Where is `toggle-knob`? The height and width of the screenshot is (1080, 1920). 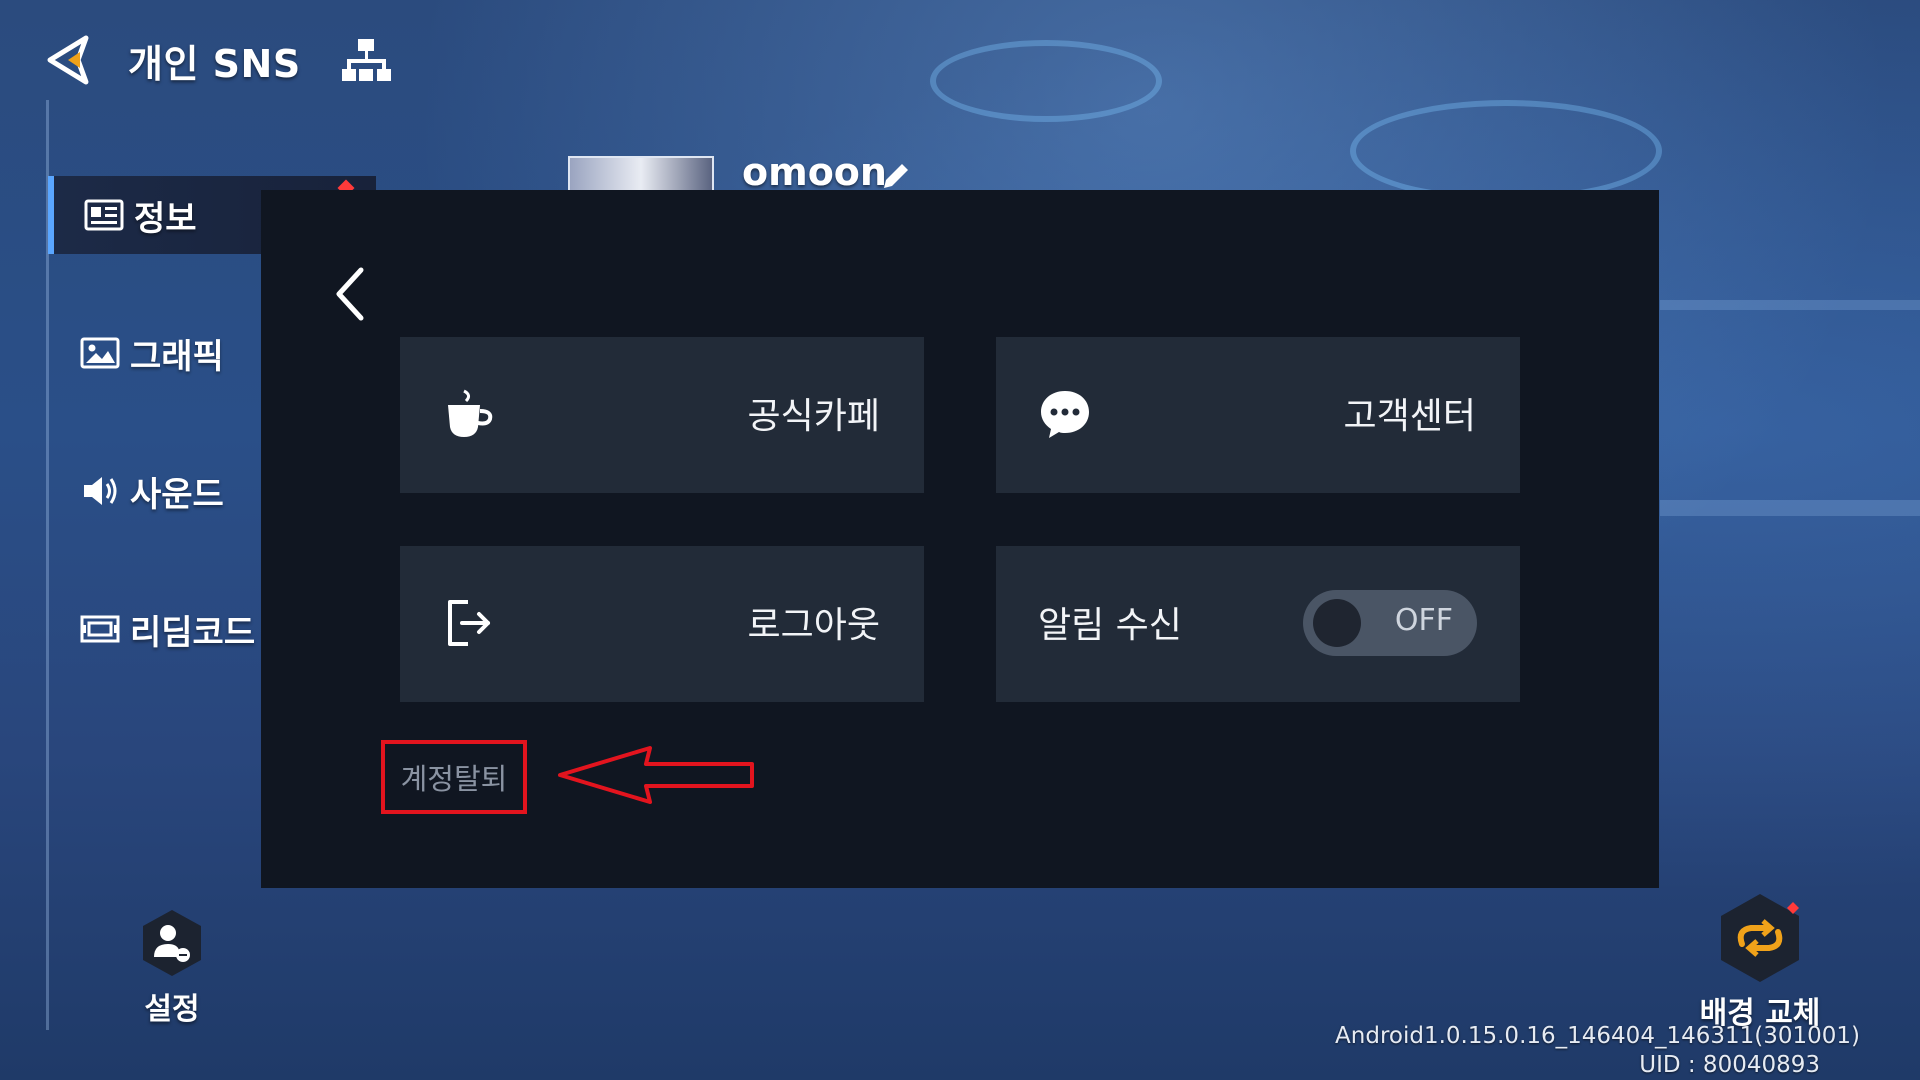 toggle-knob is located at coordinates (1337, 623).